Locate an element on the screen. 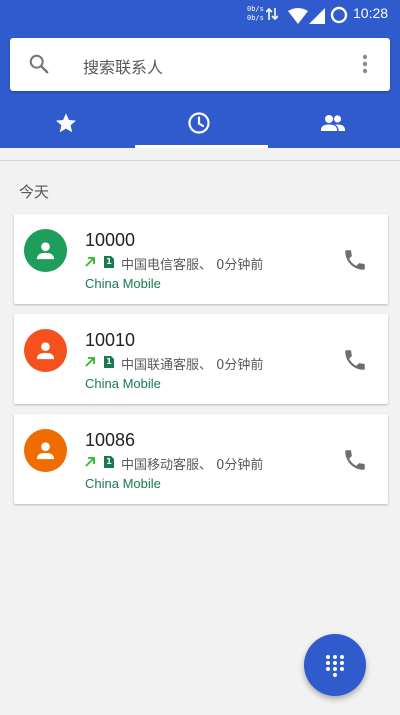  search-icon is located at coordinates (39, 64).